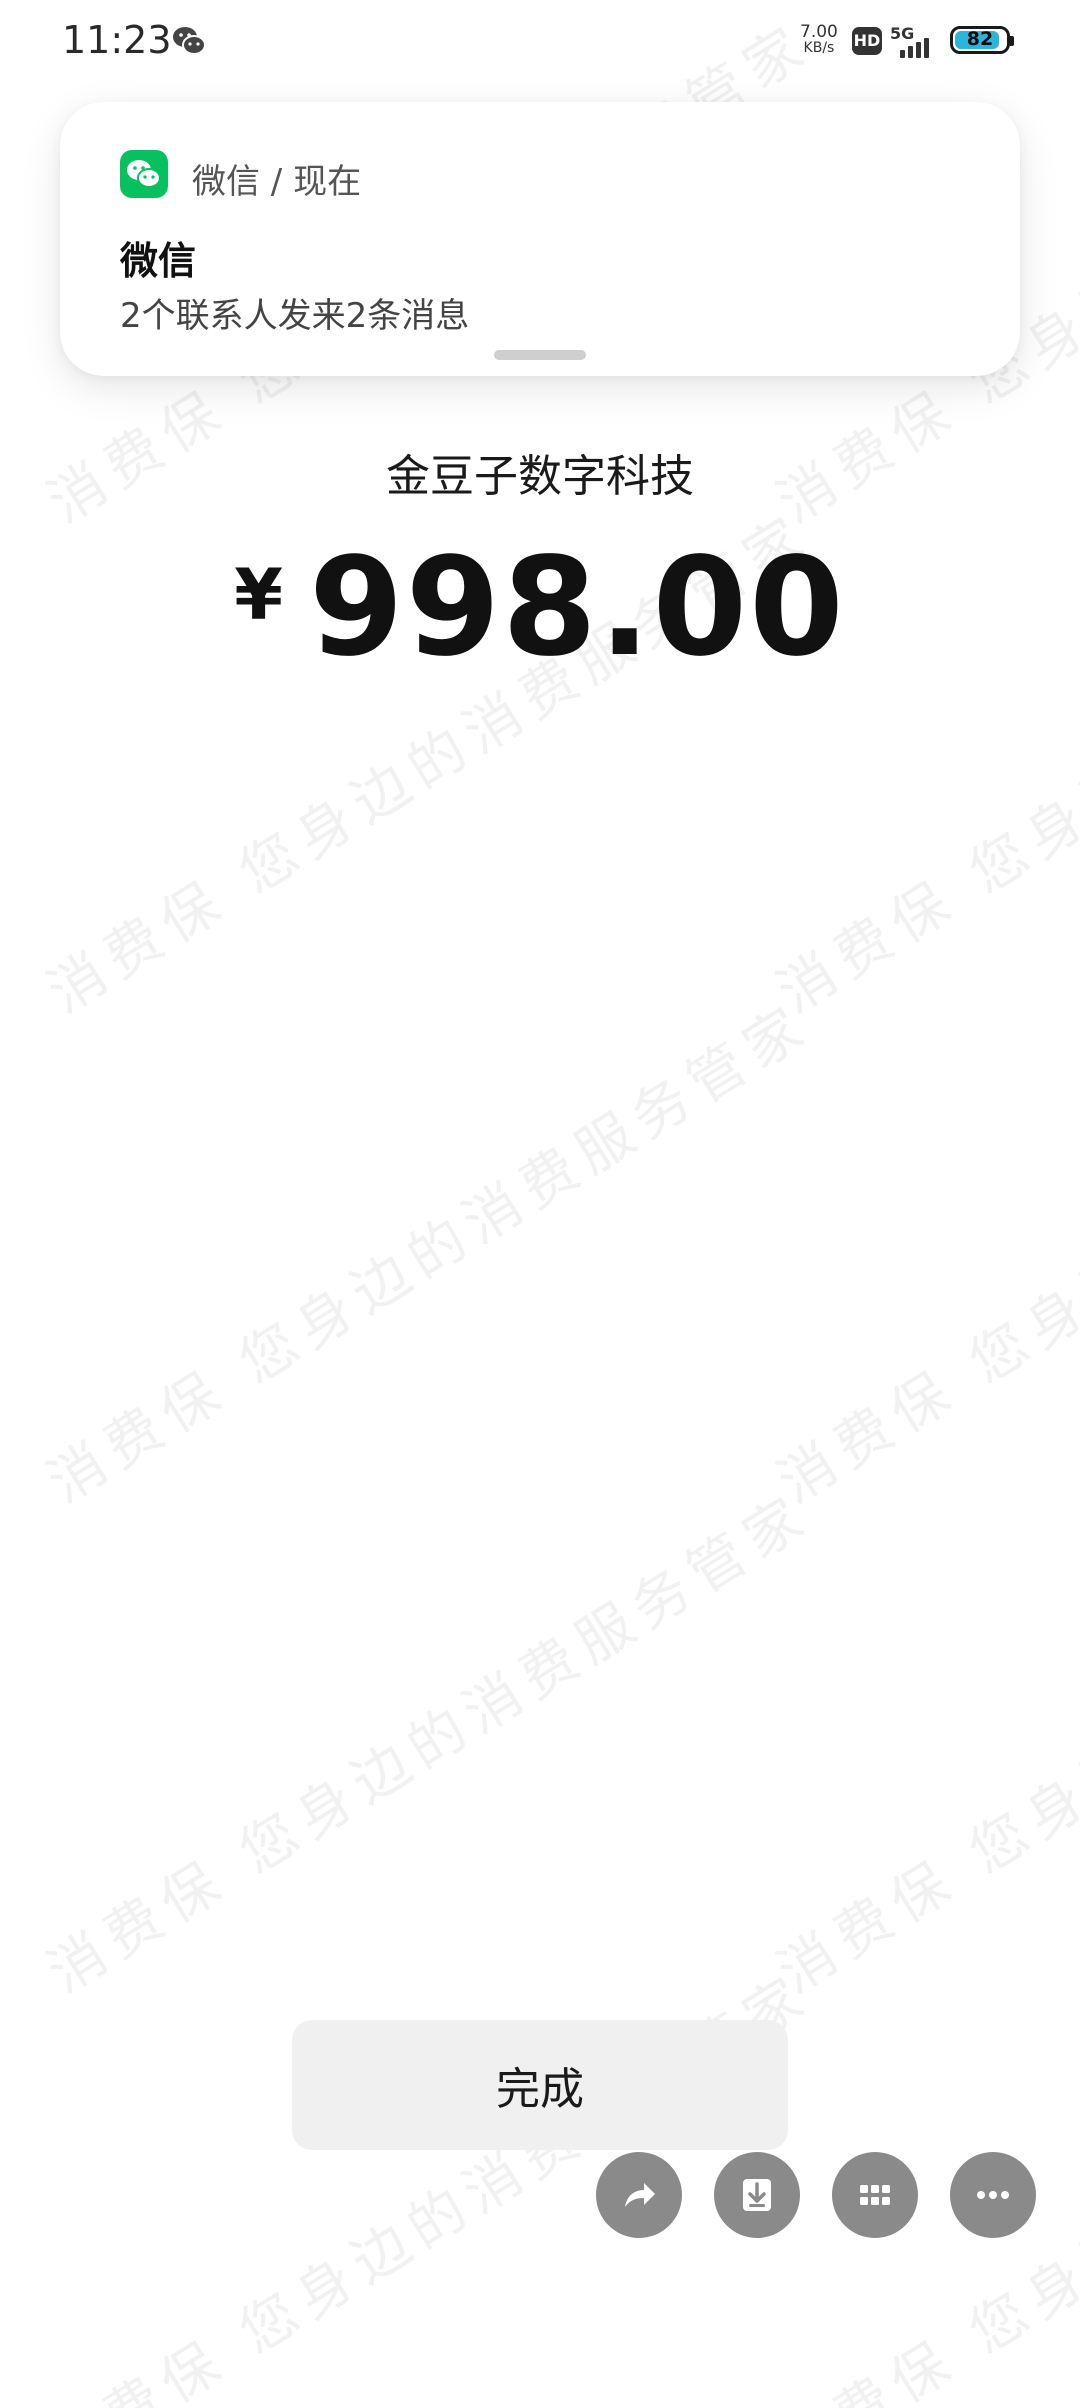  I want to click on network-speed-unit: KB/s, so click(819, 48).